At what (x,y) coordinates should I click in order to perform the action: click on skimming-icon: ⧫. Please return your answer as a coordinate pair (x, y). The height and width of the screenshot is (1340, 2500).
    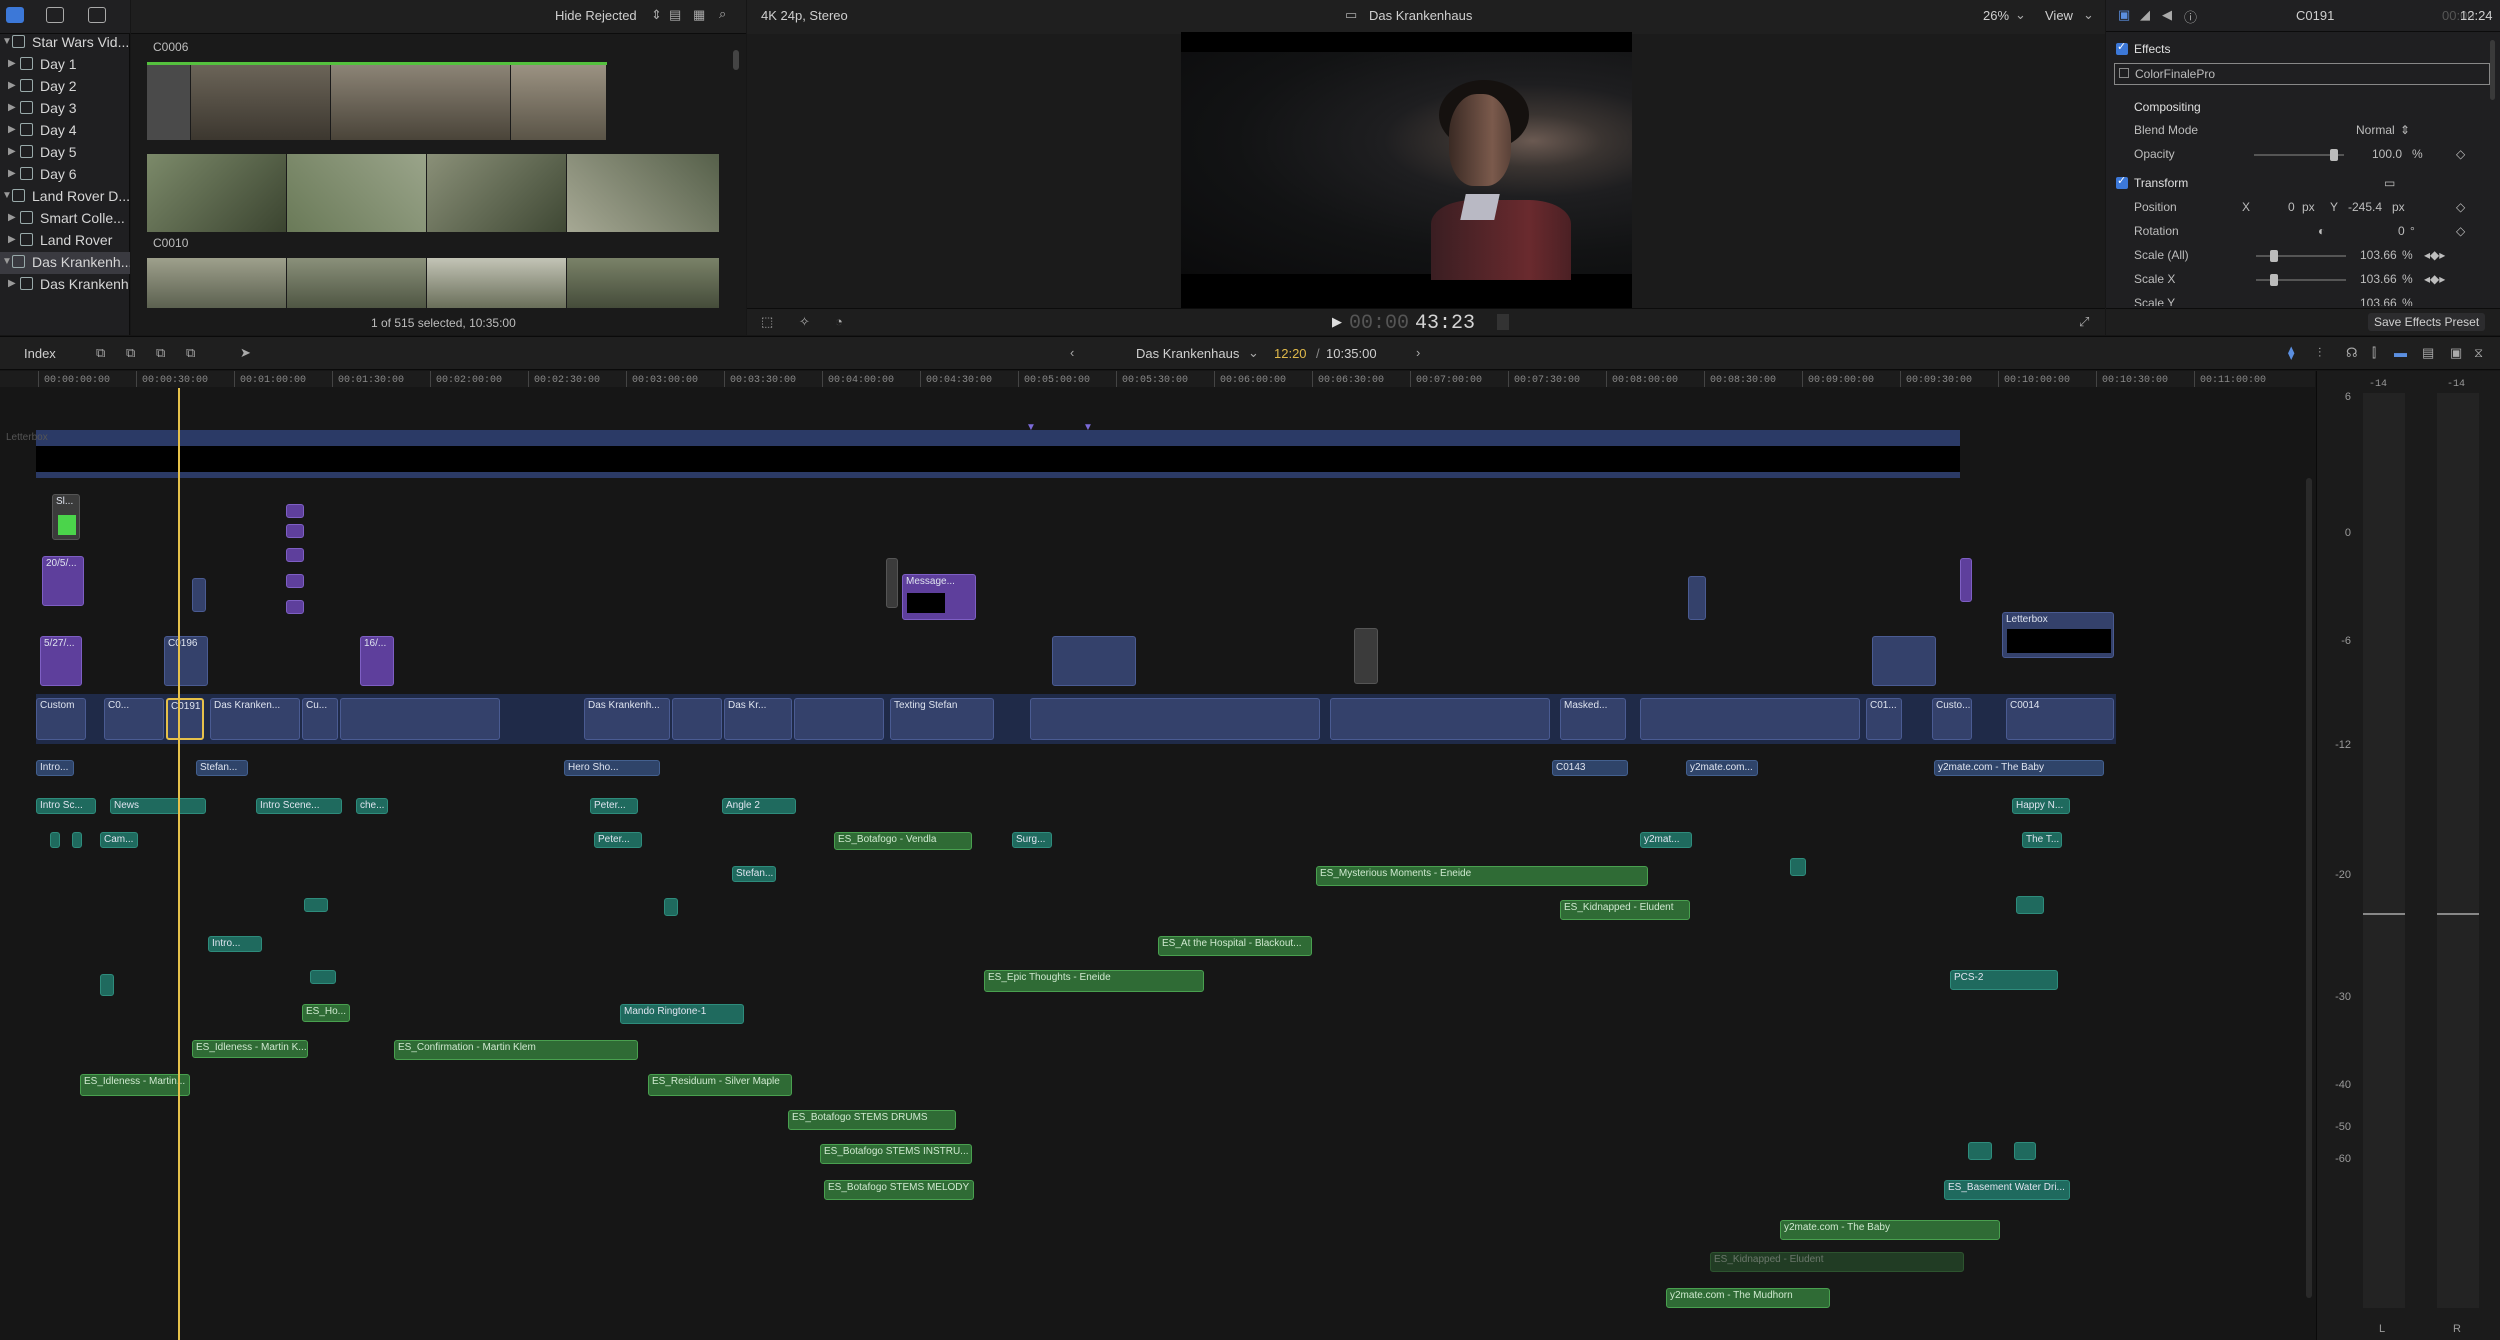
    Looking at the image, I should click on (2291, 353).